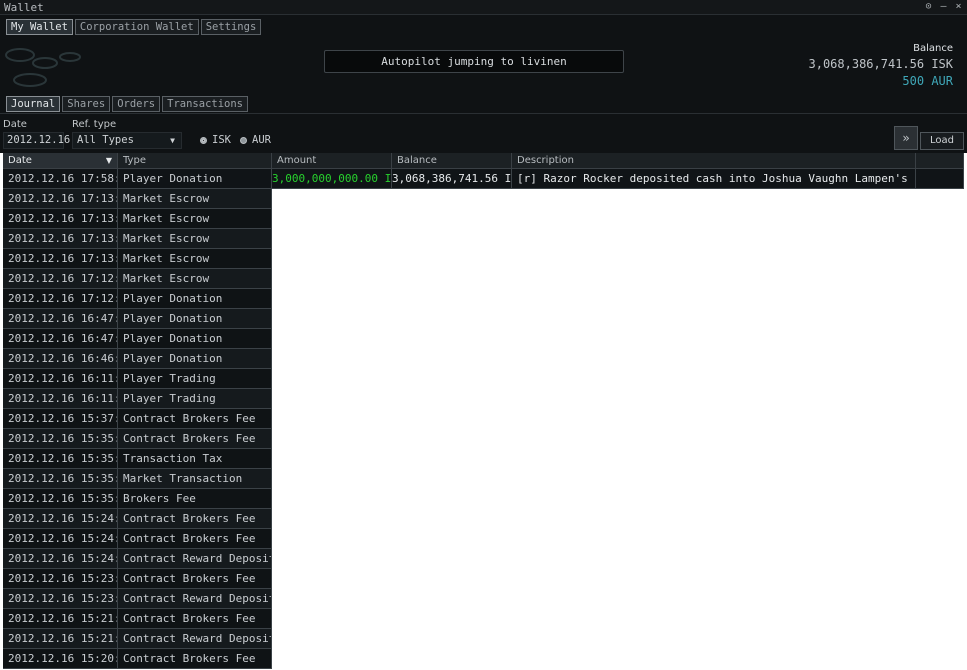 The height and width of the screenshot is (670, 967). I want to click on table-row: 2012.12.16 16:11:20Player Trading, so click(137, 399).